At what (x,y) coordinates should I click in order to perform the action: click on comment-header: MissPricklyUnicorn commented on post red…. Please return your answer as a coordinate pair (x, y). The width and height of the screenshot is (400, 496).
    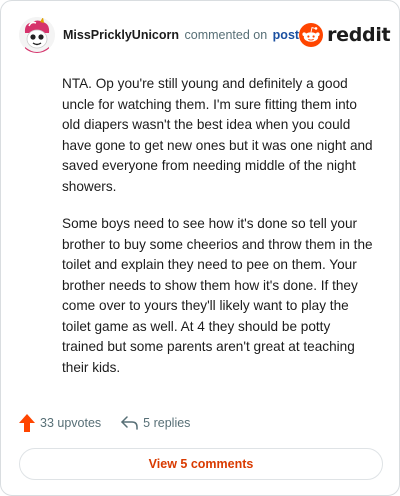
    Looking at the image, I should click on (205, 35).